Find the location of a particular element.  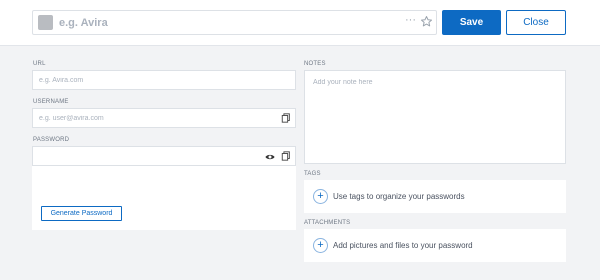

star-icon is located at coordinates (426, 21).